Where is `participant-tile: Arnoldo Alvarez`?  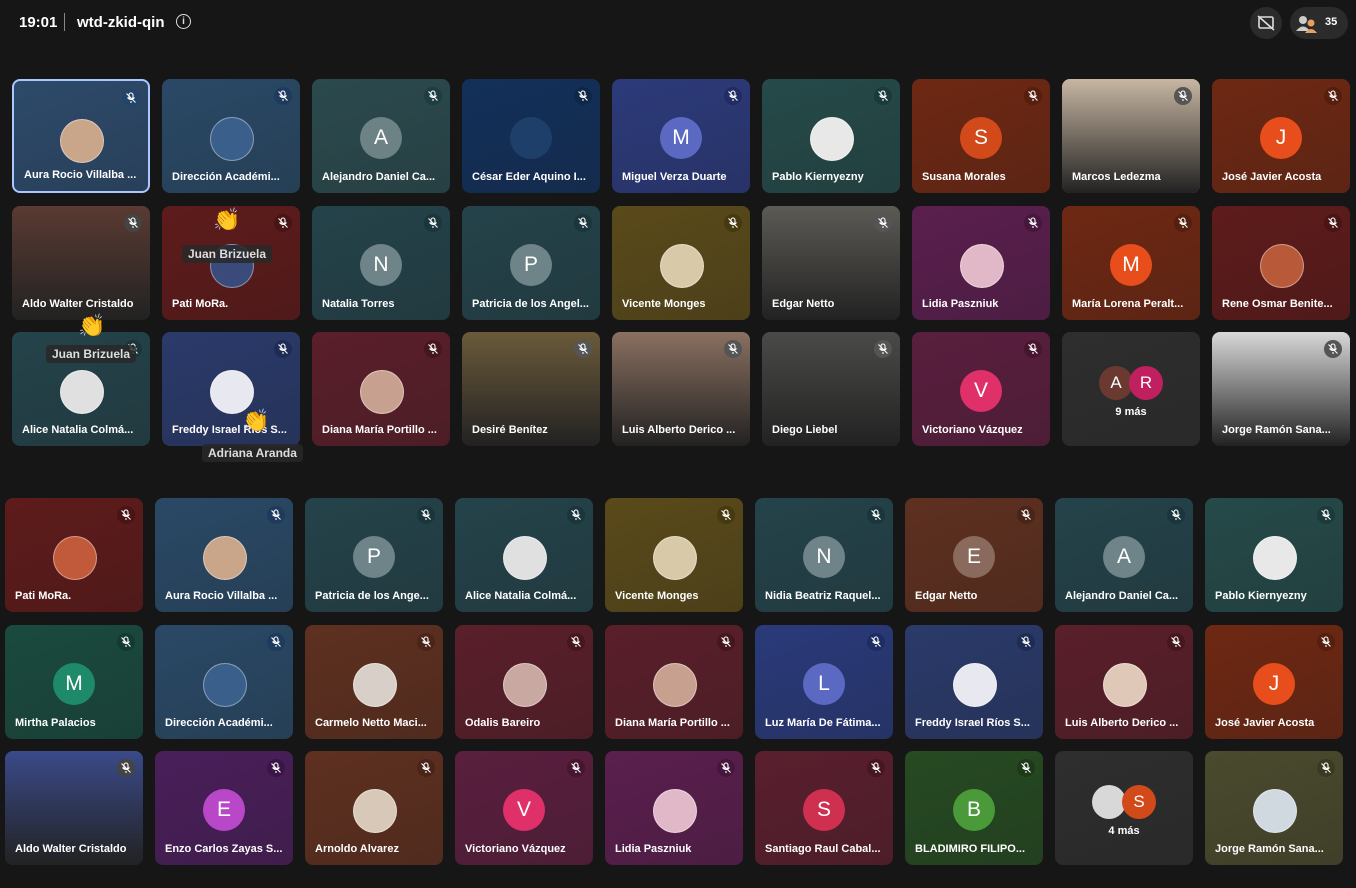
participant-tile: Arnoldo Alvarez is located at coordinates (374, 808).